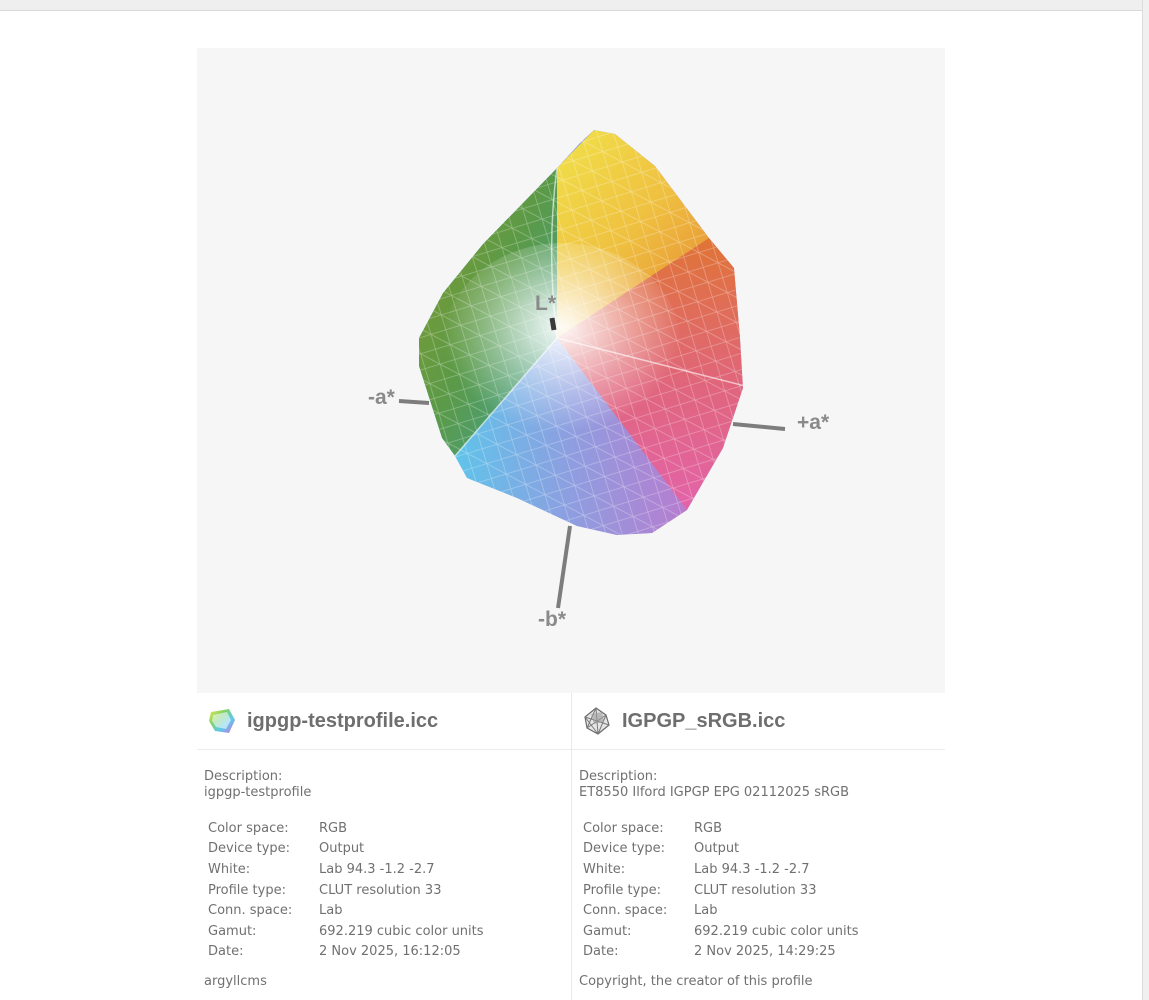  I want to click on profile-header: igpgp-testprofile.icc, so click(384, 721).